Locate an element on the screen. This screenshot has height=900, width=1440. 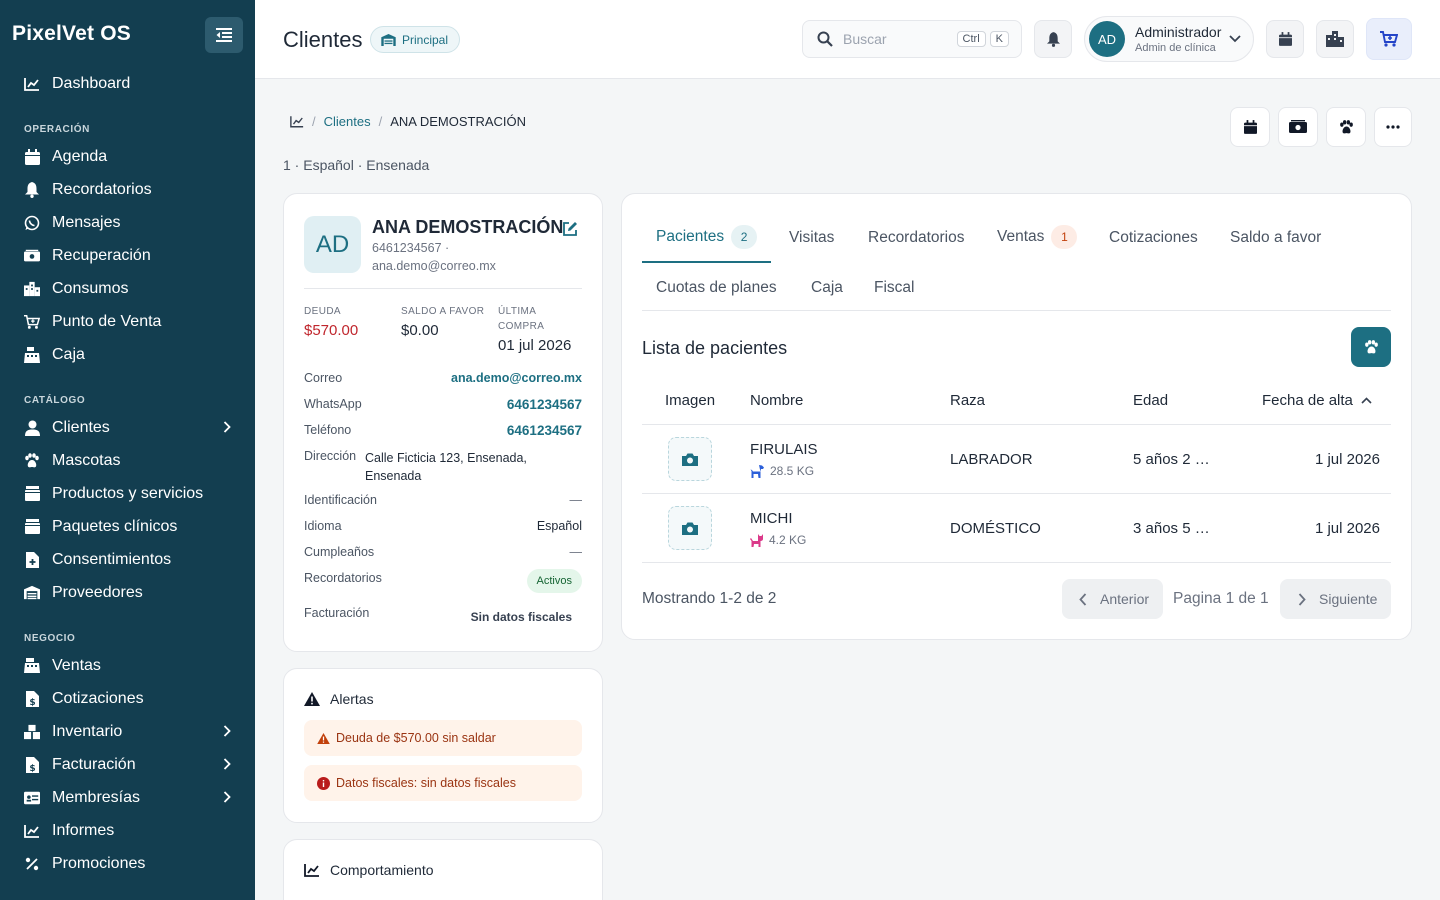
alerts-title: Alertas is located at coordinates (339, 699).